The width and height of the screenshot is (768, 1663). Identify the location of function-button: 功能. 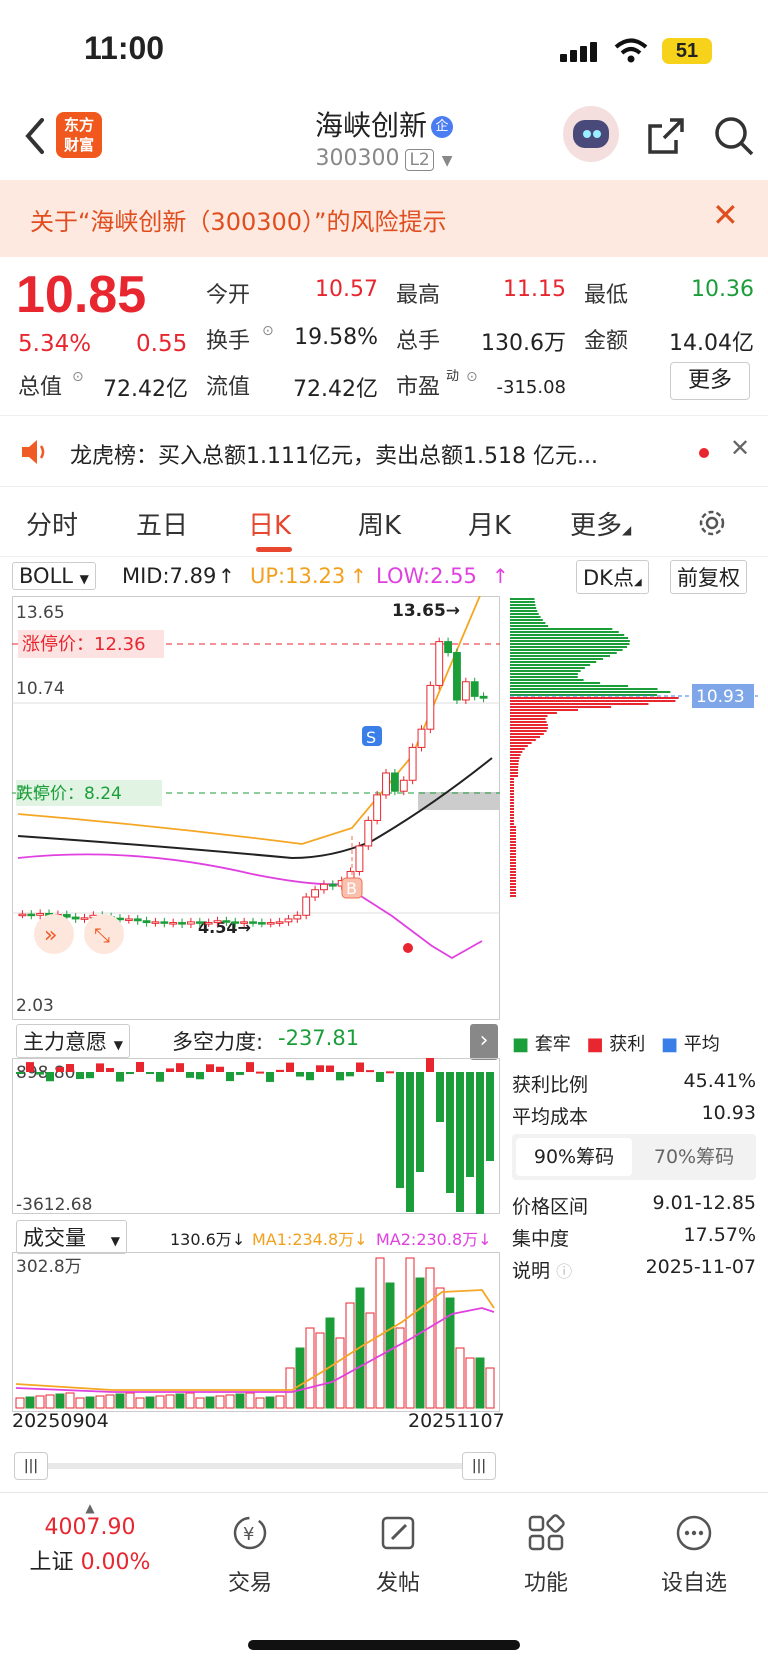
(546, 1555).